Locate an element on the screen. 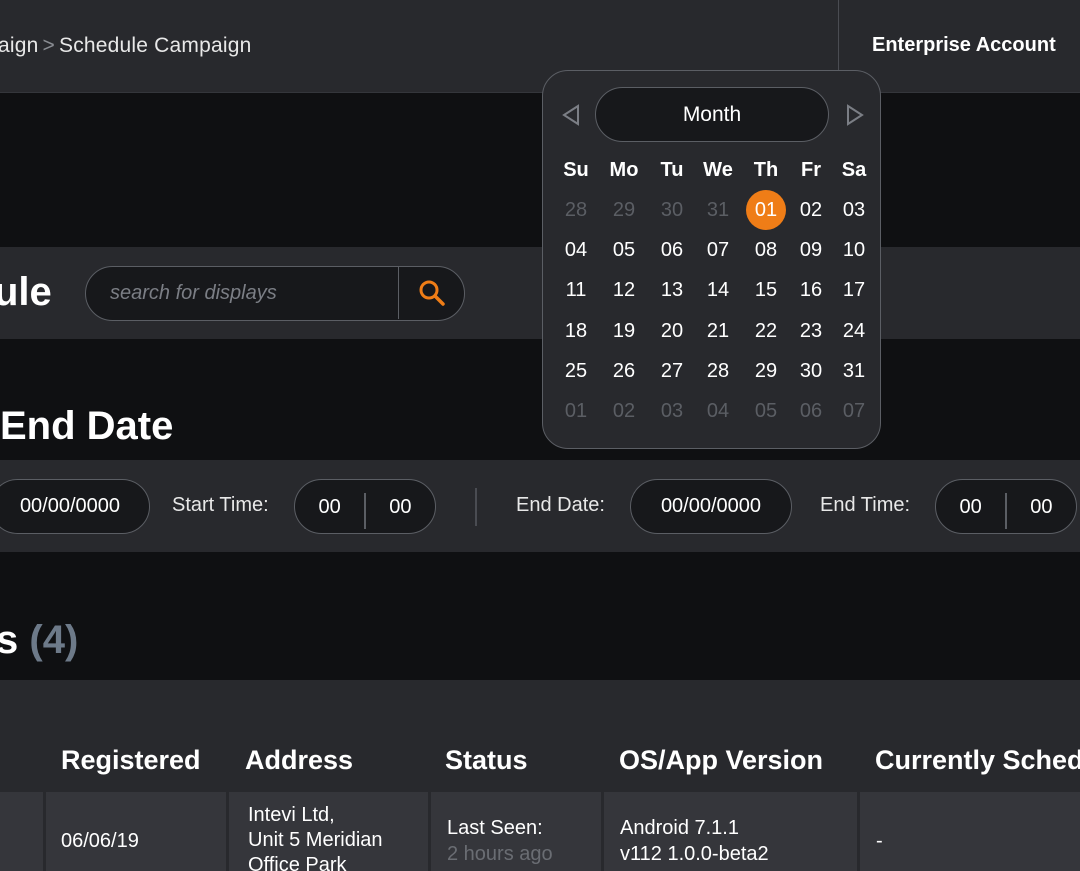 Image resolution: width=1080 pixels, height=871 pixels. calendar-day: 23 is located at coordinates (811, 331).